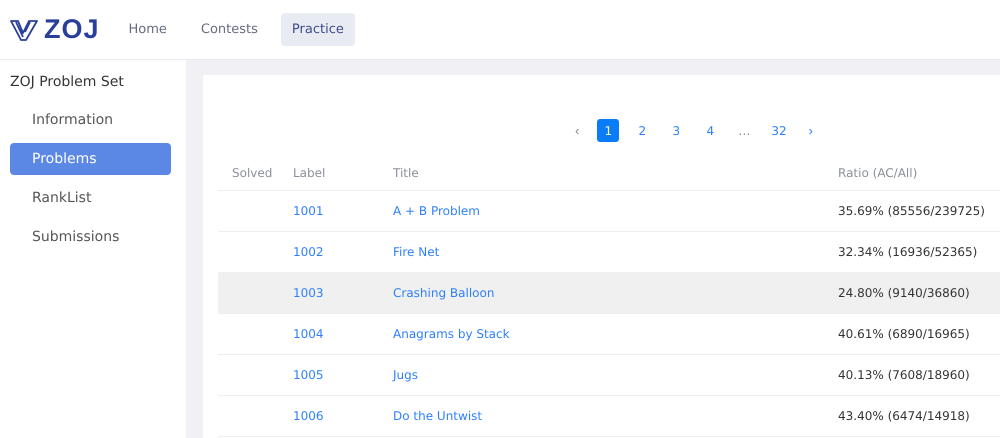 This screenshot has height=438, width=1000. What do you see at coordinates (451, 334) in the screenshot?
I see `problem-title-link: Anagrams by Stack` at bounding box center [451, 334].